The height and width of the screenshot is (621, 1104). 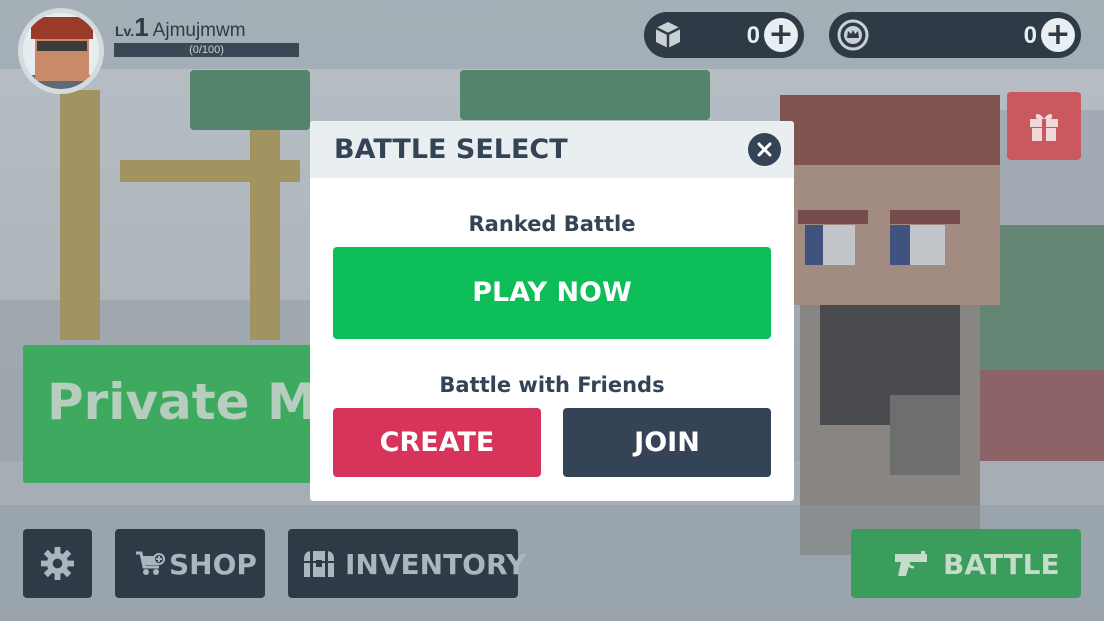 I want to click on play-now-button: PLAY NOW, so click(x=552, y=293).